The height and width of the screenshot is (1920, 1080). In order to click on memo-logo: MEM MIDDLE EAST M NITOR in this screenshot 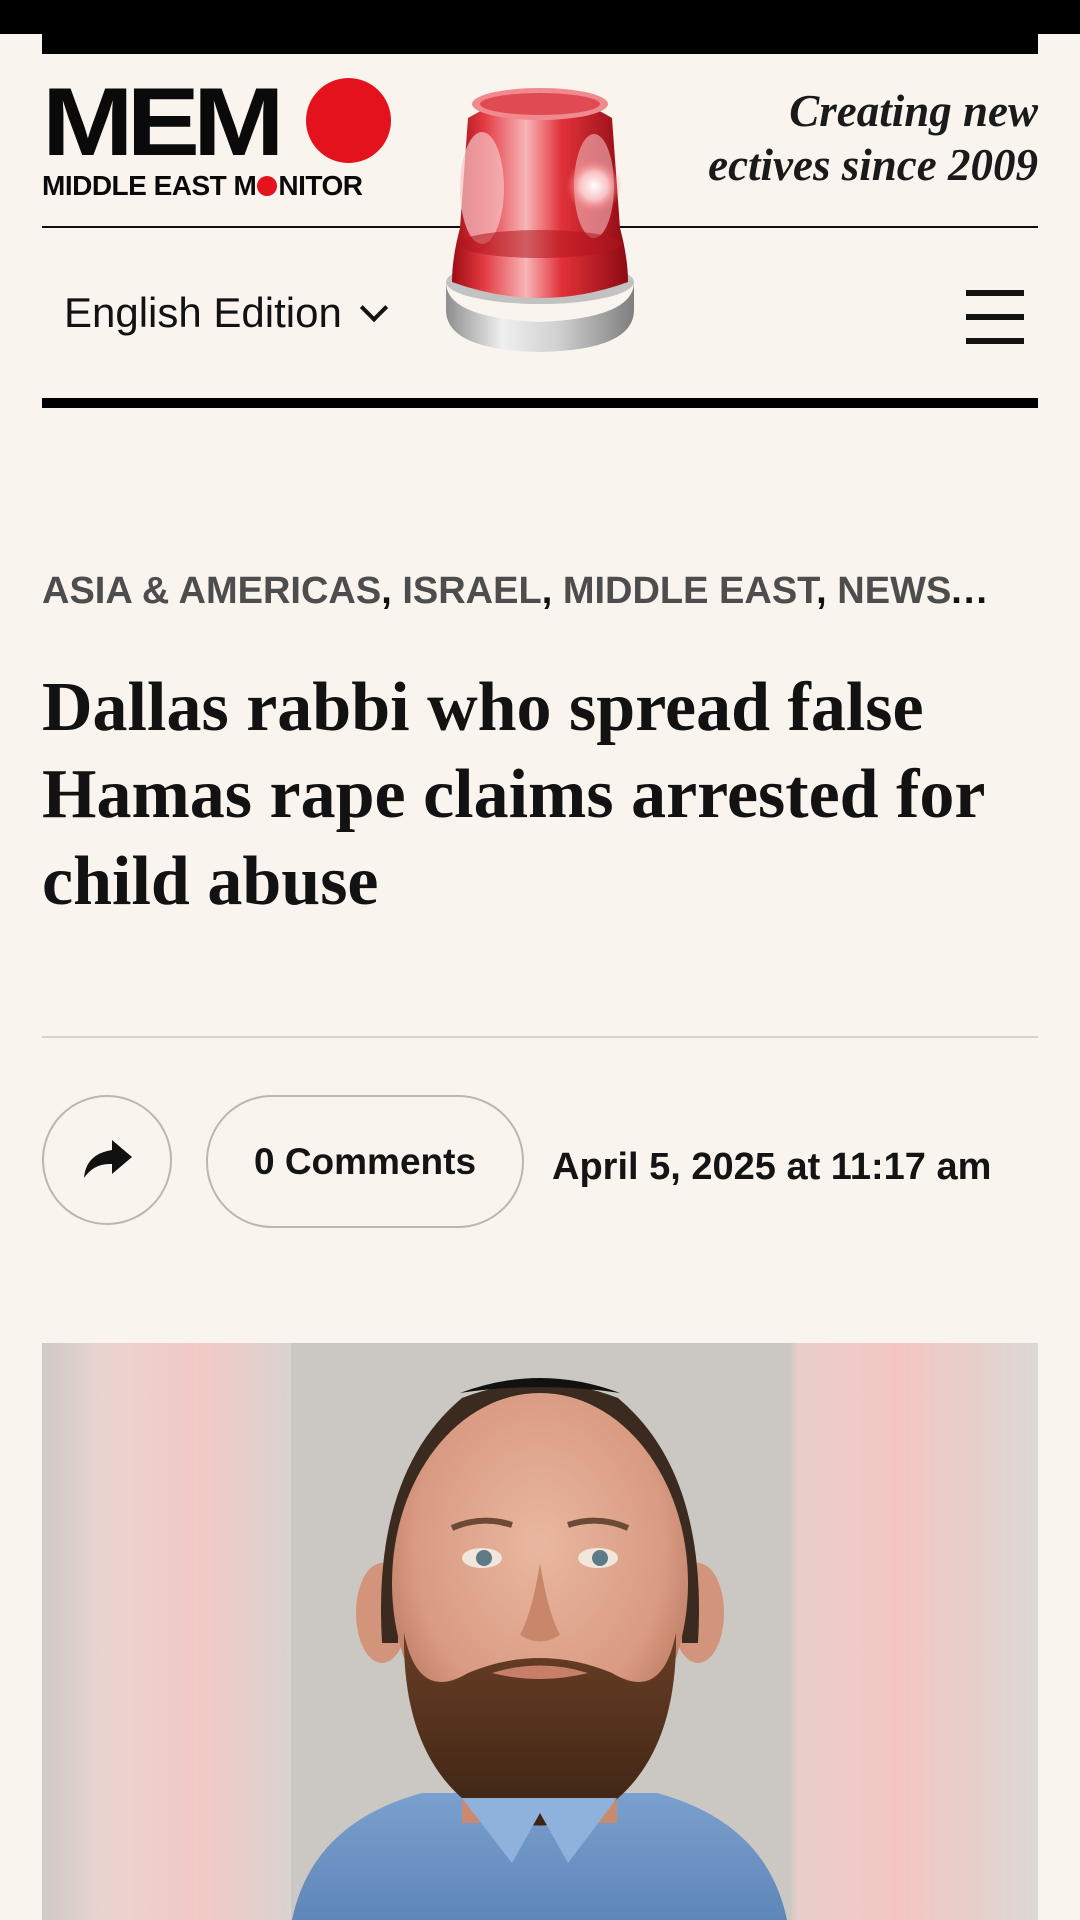, I will do `click(222, 139)`.